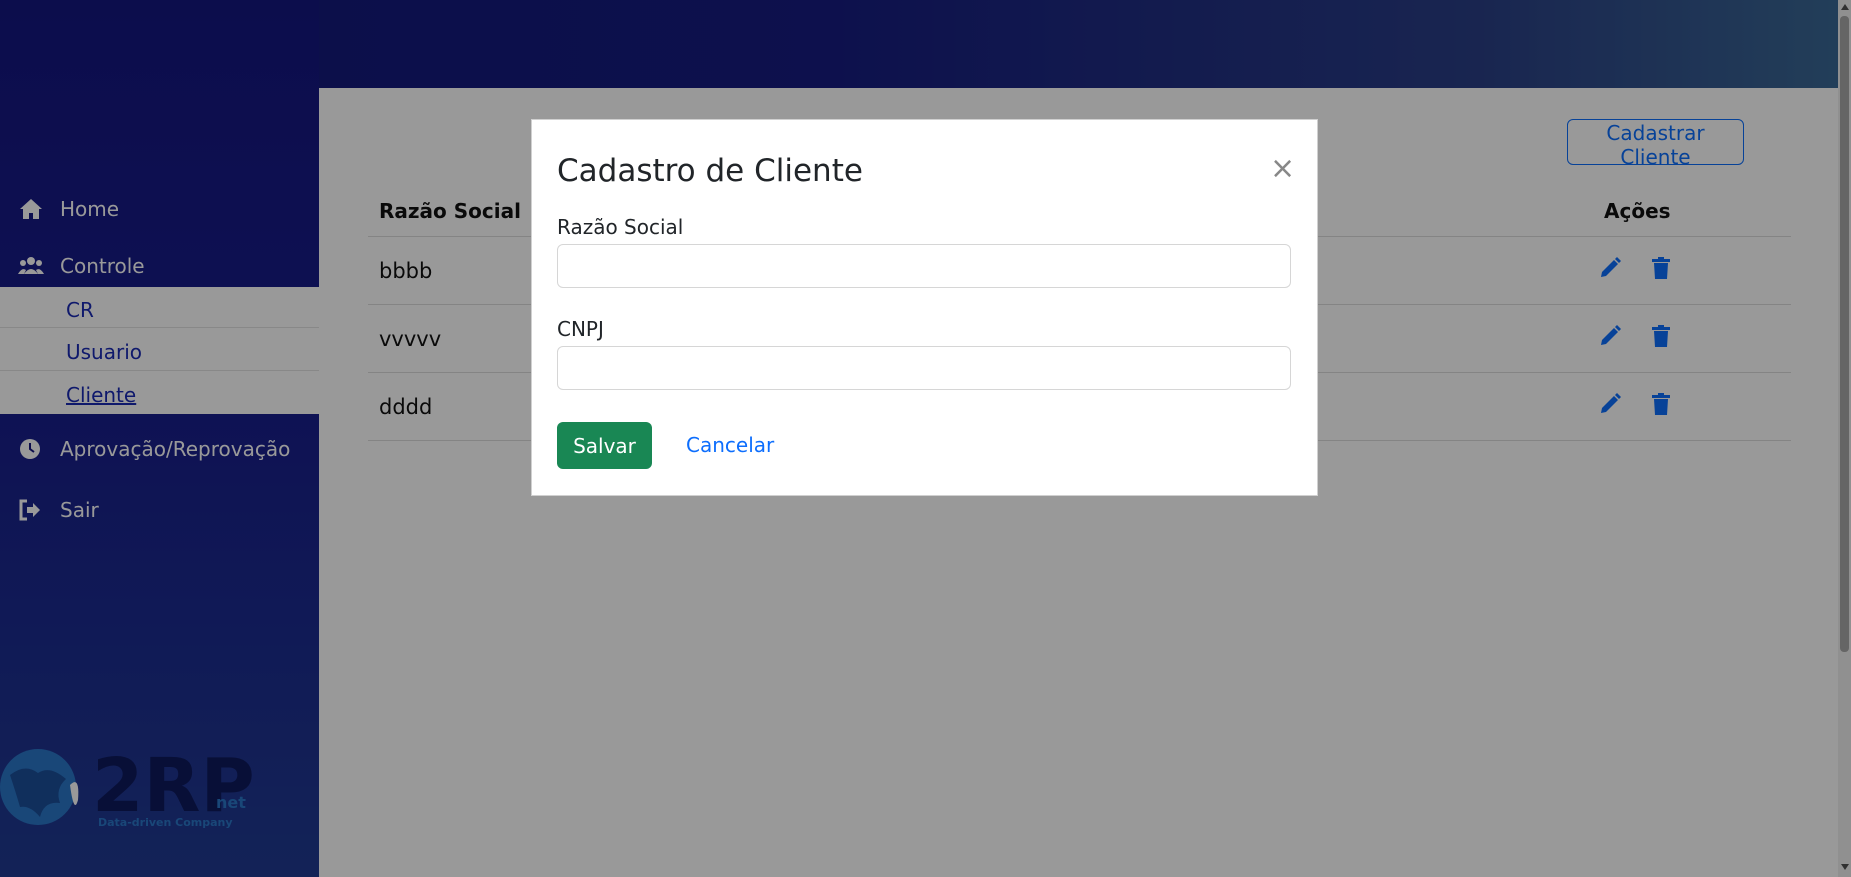  What do you see at coordinates (620, 227) in the screenshot?
I see `razao-social-label: Razão Social` at bounding box center [620, 227].